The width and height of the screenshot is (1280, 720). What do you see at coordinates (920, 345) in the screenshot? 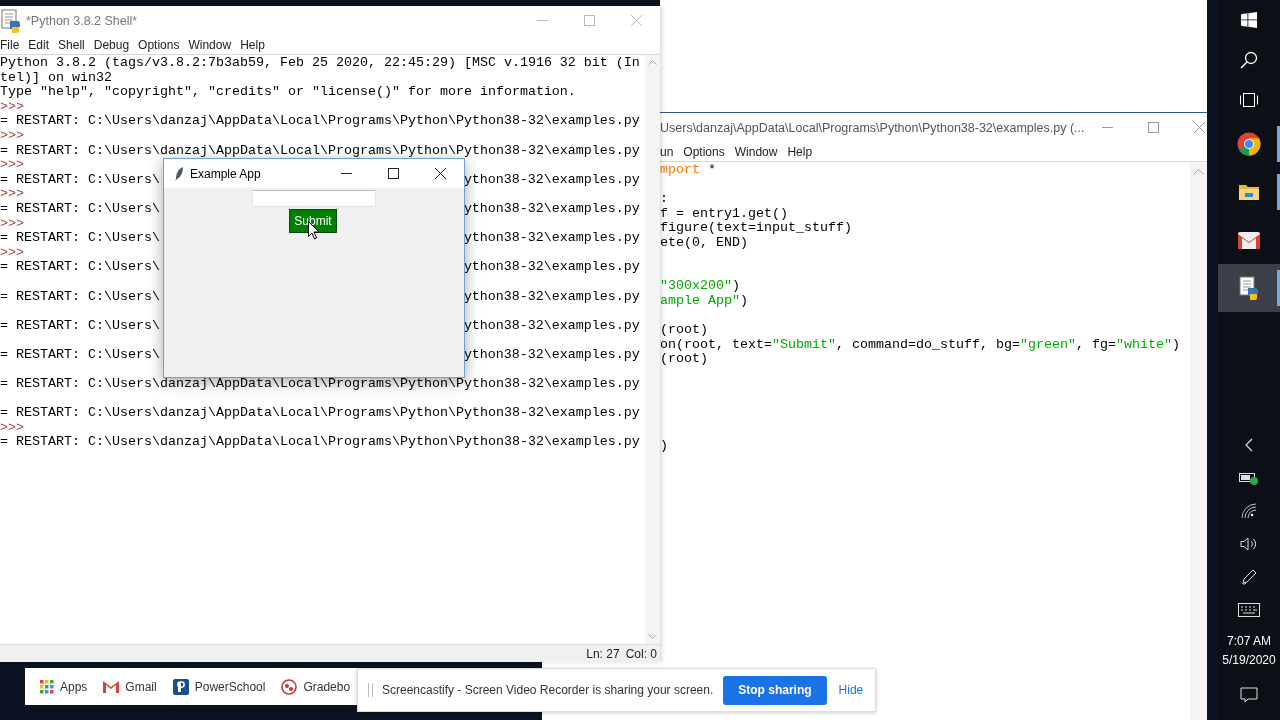
I see `code-line: on(root, text="Submit", command=do_stuff, bg="green", fg="white")` at bounding box center [920, 345].